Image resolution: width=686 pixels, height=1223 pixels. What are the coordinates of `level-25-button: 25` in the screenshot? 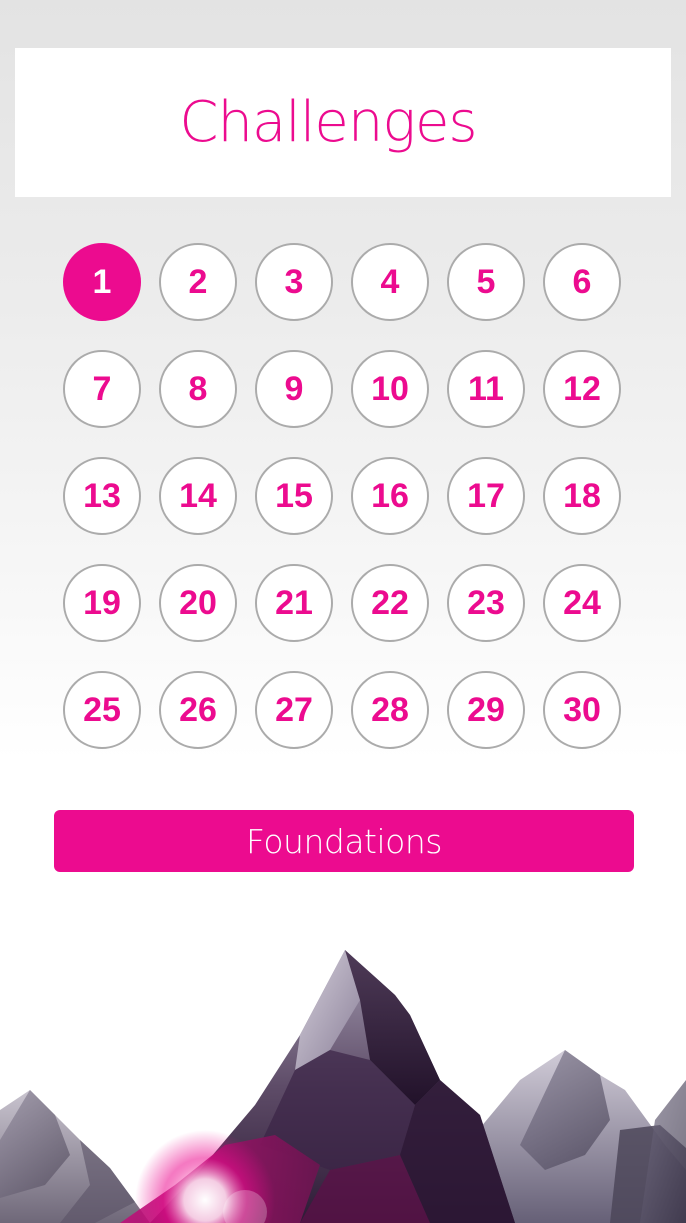 It's located at (102, 710).